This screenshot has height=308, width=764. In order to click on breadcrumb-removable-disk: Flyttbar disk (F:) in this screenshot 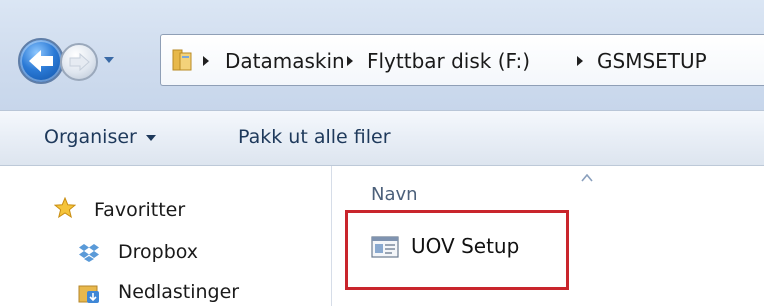, I will do `click(448, 61)`.